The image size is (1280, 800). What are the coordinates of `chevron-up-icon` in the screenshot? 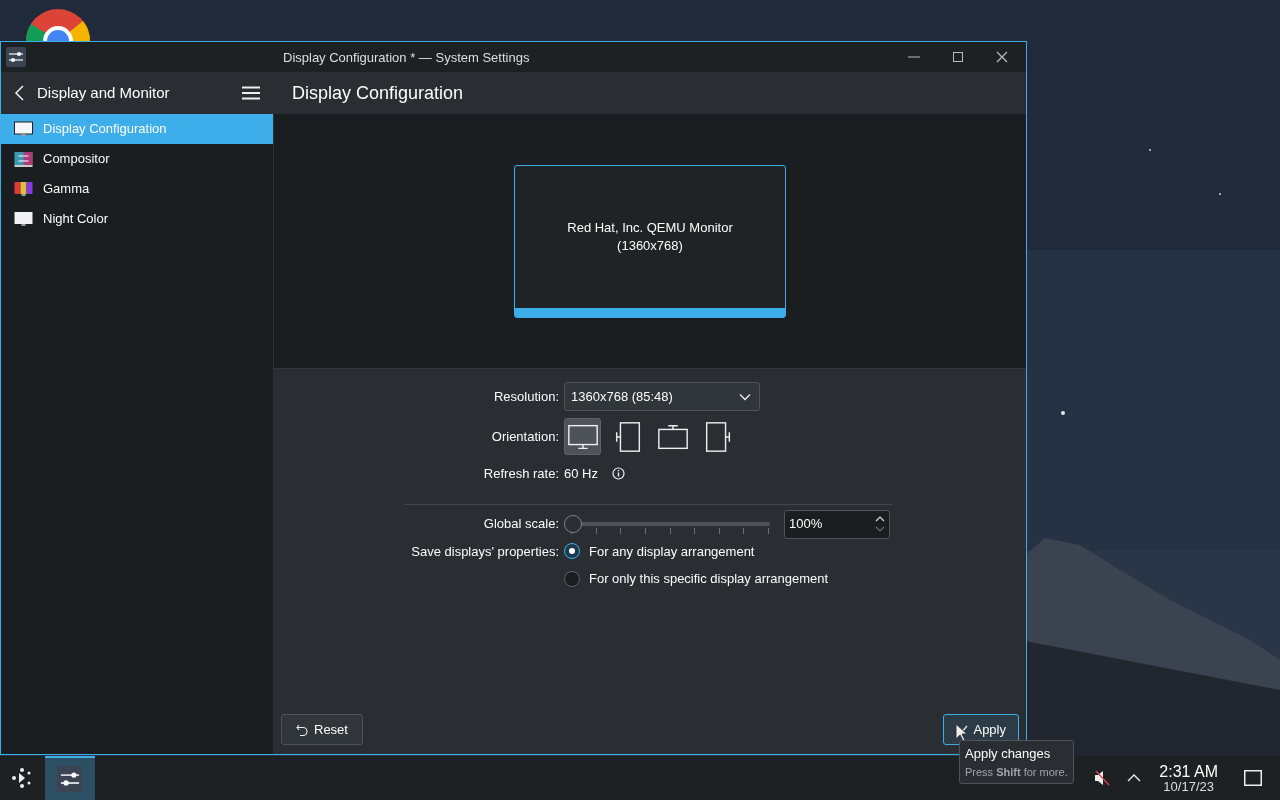 It's located at (1134, 778).